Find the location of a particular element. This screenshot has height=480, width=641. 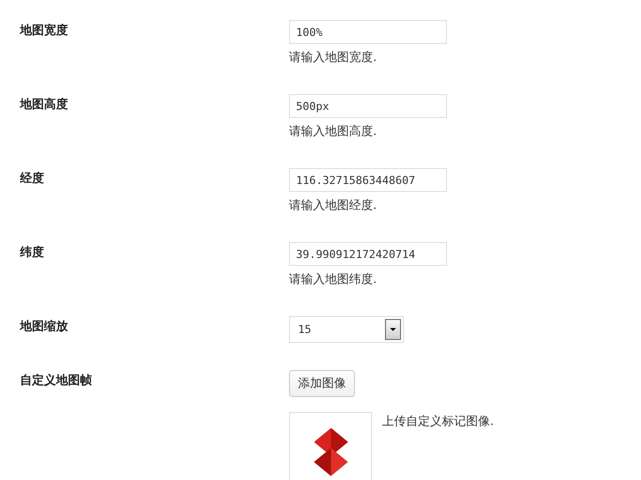

field-description: 上传自定义标记图像. is located at coordinates (438, 421).